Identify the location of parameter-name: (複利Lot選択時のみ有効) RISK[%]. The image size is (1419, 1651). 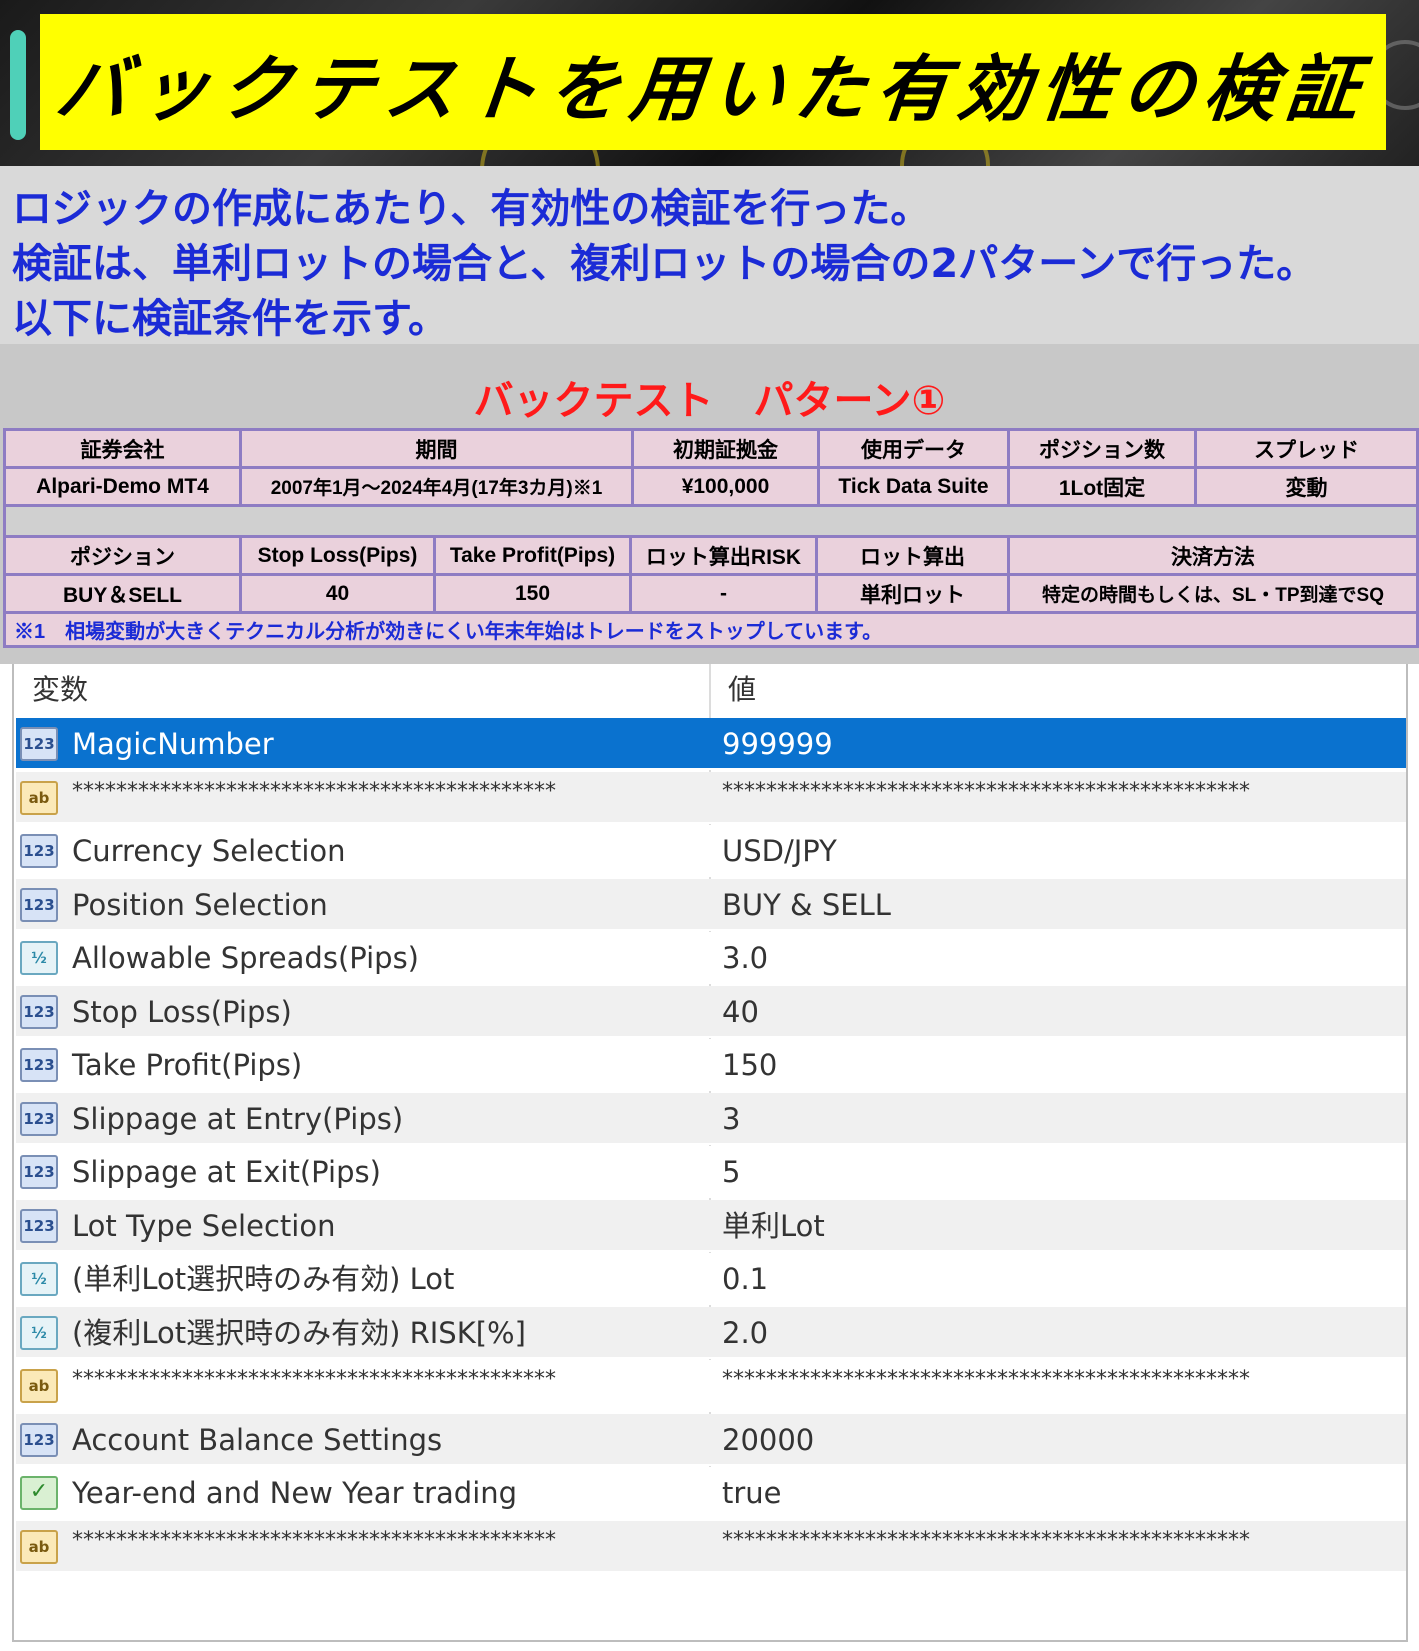
(299, 1332).